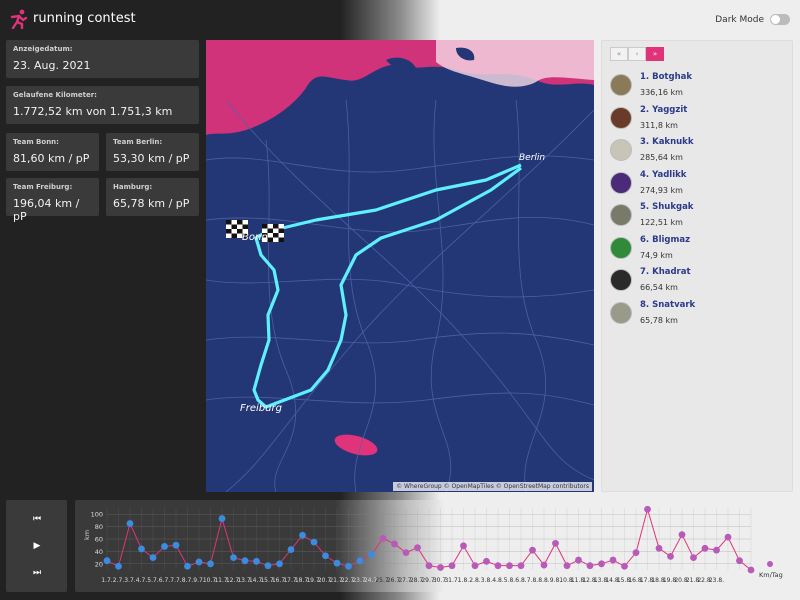  Describe the element at coordinates (43, 187) in the screenshot. I see `team-label: Team Freiburg:` at that location.